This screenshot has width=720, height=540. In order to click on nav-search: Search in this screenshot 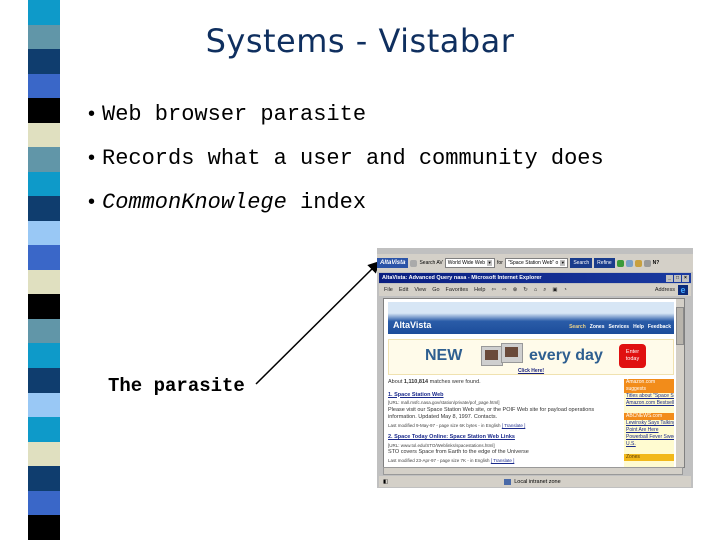, I will do `click(577, 327)`.